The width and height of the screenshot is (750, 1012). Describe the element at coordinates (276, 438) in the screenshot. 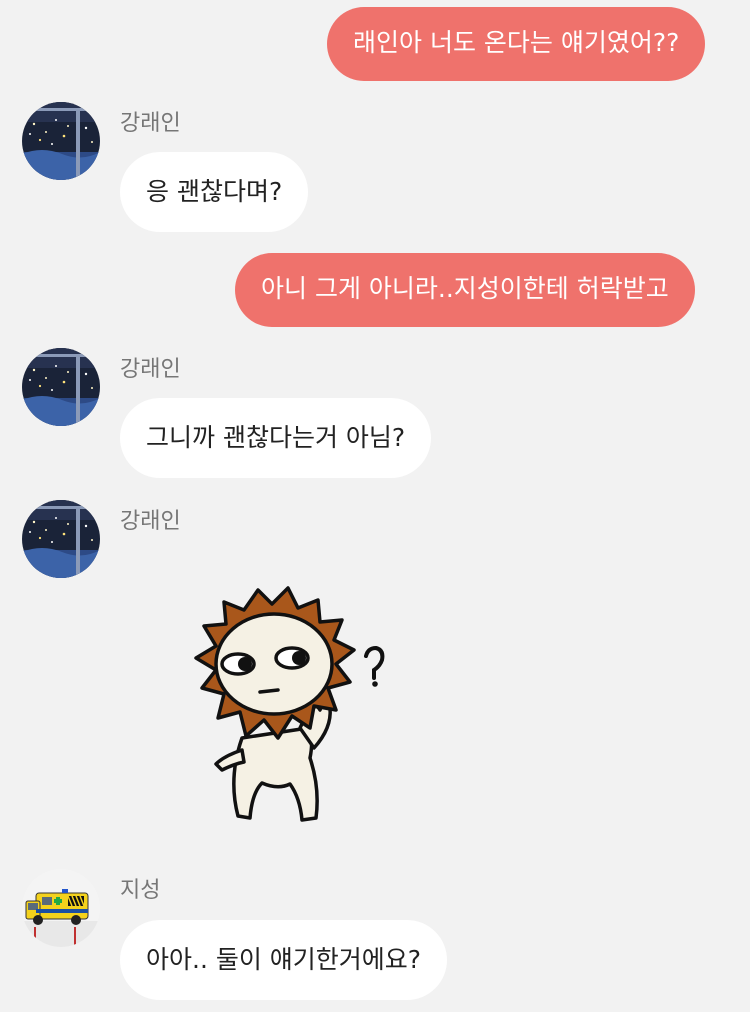

I see `other-message-bubble: 그니까 괜찮다는거 아님?` at that location.